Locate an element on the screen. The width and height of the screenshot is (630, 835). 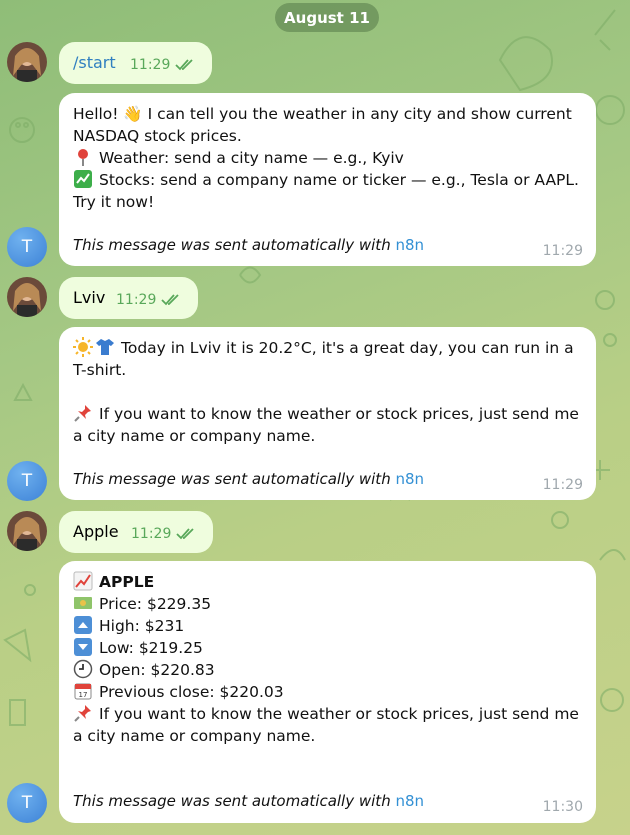
message-line: Open: $220.83 is located at coordinates (157, 670).